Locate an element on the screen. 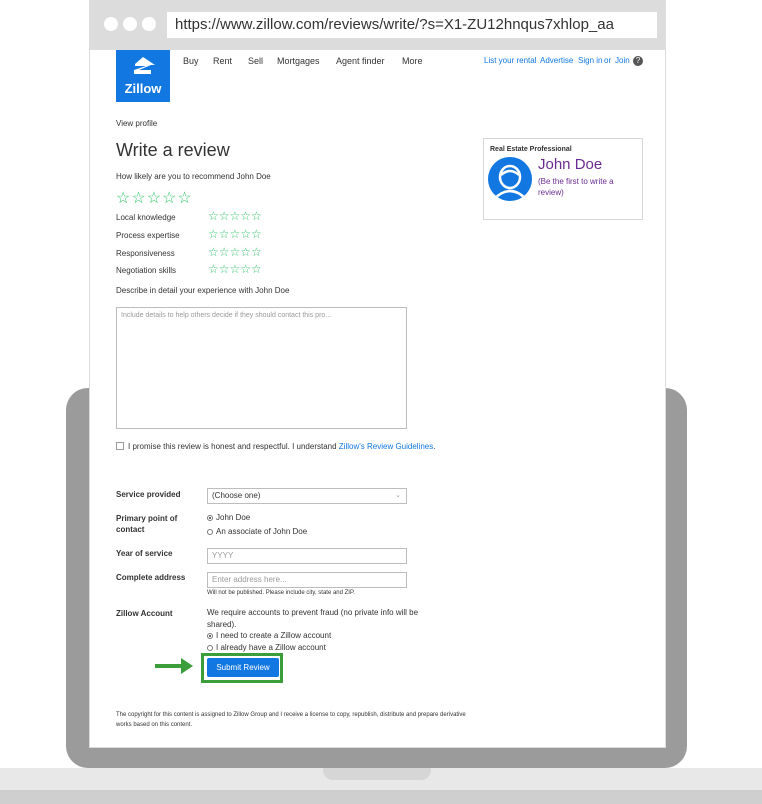 This screenshot has width=762, height=804. account-option-label: I need to create a Zillow account is located at coordinates (274, 635).